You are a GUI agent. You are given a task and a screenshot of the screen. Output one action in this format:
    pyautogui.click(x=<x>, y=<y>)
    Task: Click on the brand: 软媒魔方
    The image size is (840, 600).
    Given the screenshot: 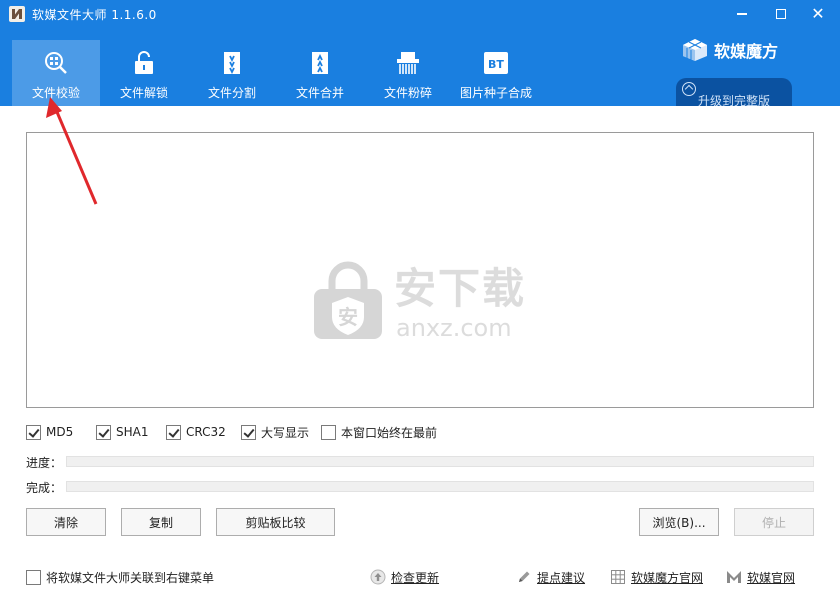 What is the action you would take?
    pyautogui.click(x=730, y=50)
    